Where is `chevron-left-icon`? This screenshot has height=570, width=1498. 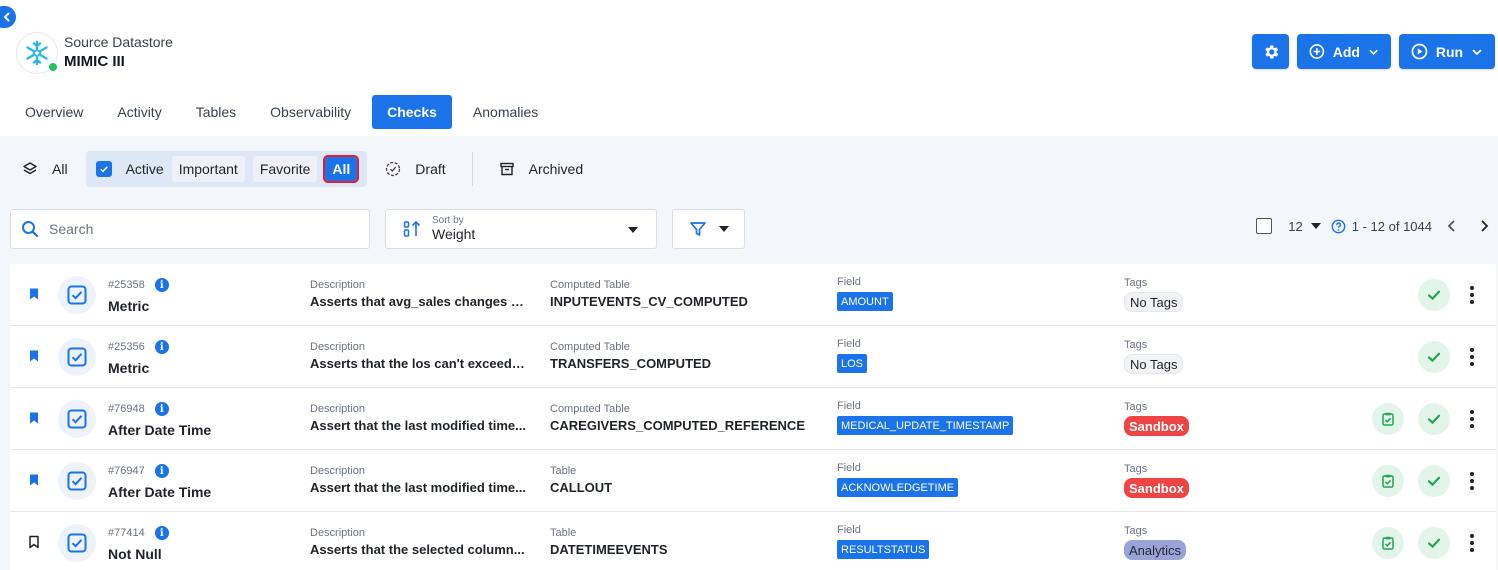
chevron-left-icon is located at coordinates (1452, 226).